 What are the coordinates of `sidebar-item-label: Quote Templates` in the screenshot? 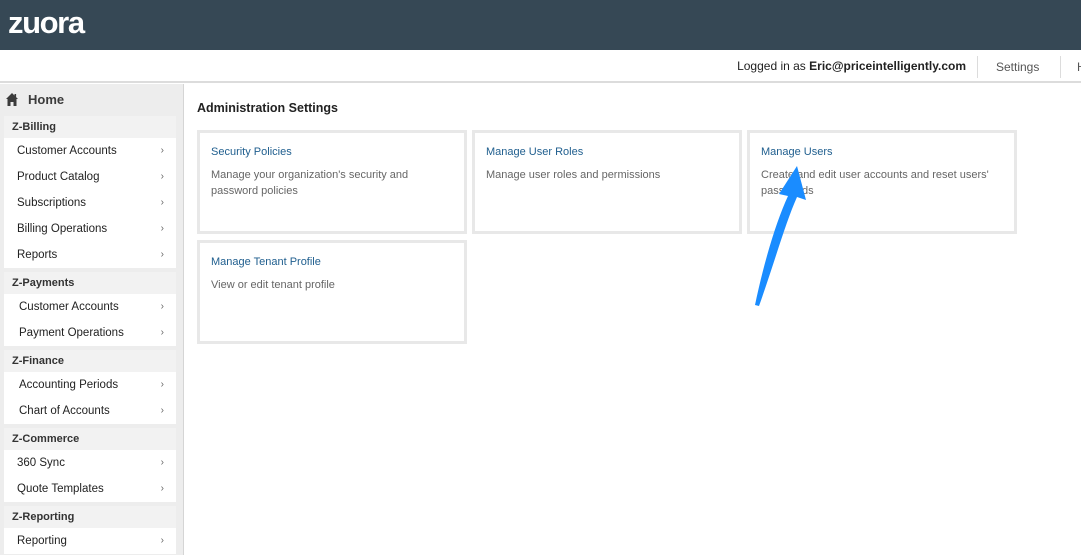 It's located at (60, 489).